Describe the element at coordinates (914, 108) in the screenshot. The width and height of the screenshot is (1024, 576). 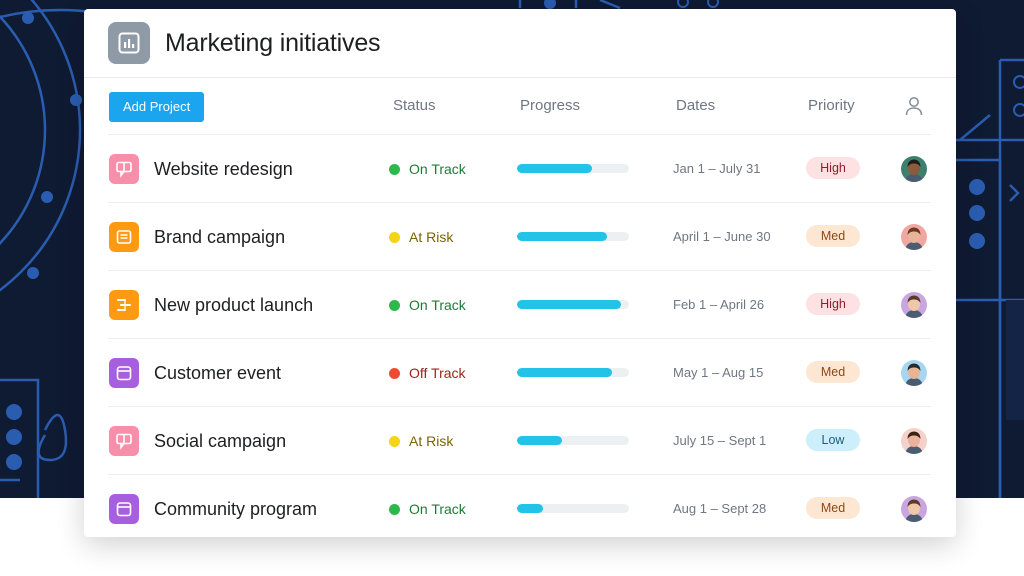
I see `person-icon` at that location.